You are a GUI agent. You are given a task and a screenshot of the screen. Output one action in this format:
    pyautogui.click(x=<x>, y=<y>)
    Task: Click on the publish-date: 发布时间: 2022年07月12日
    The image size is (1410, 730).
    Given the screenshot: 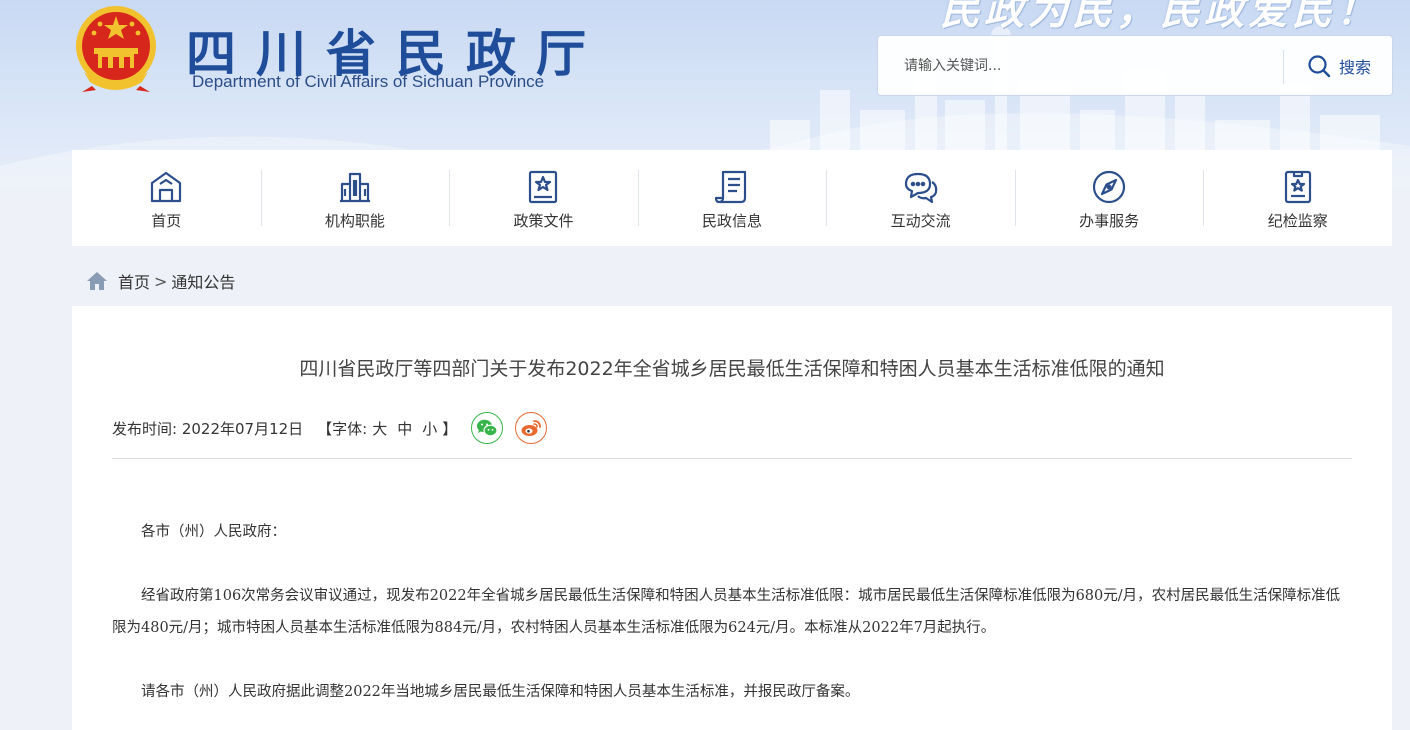 What is the action you would take?
    pyautogui.click(x=208, y=428)
    